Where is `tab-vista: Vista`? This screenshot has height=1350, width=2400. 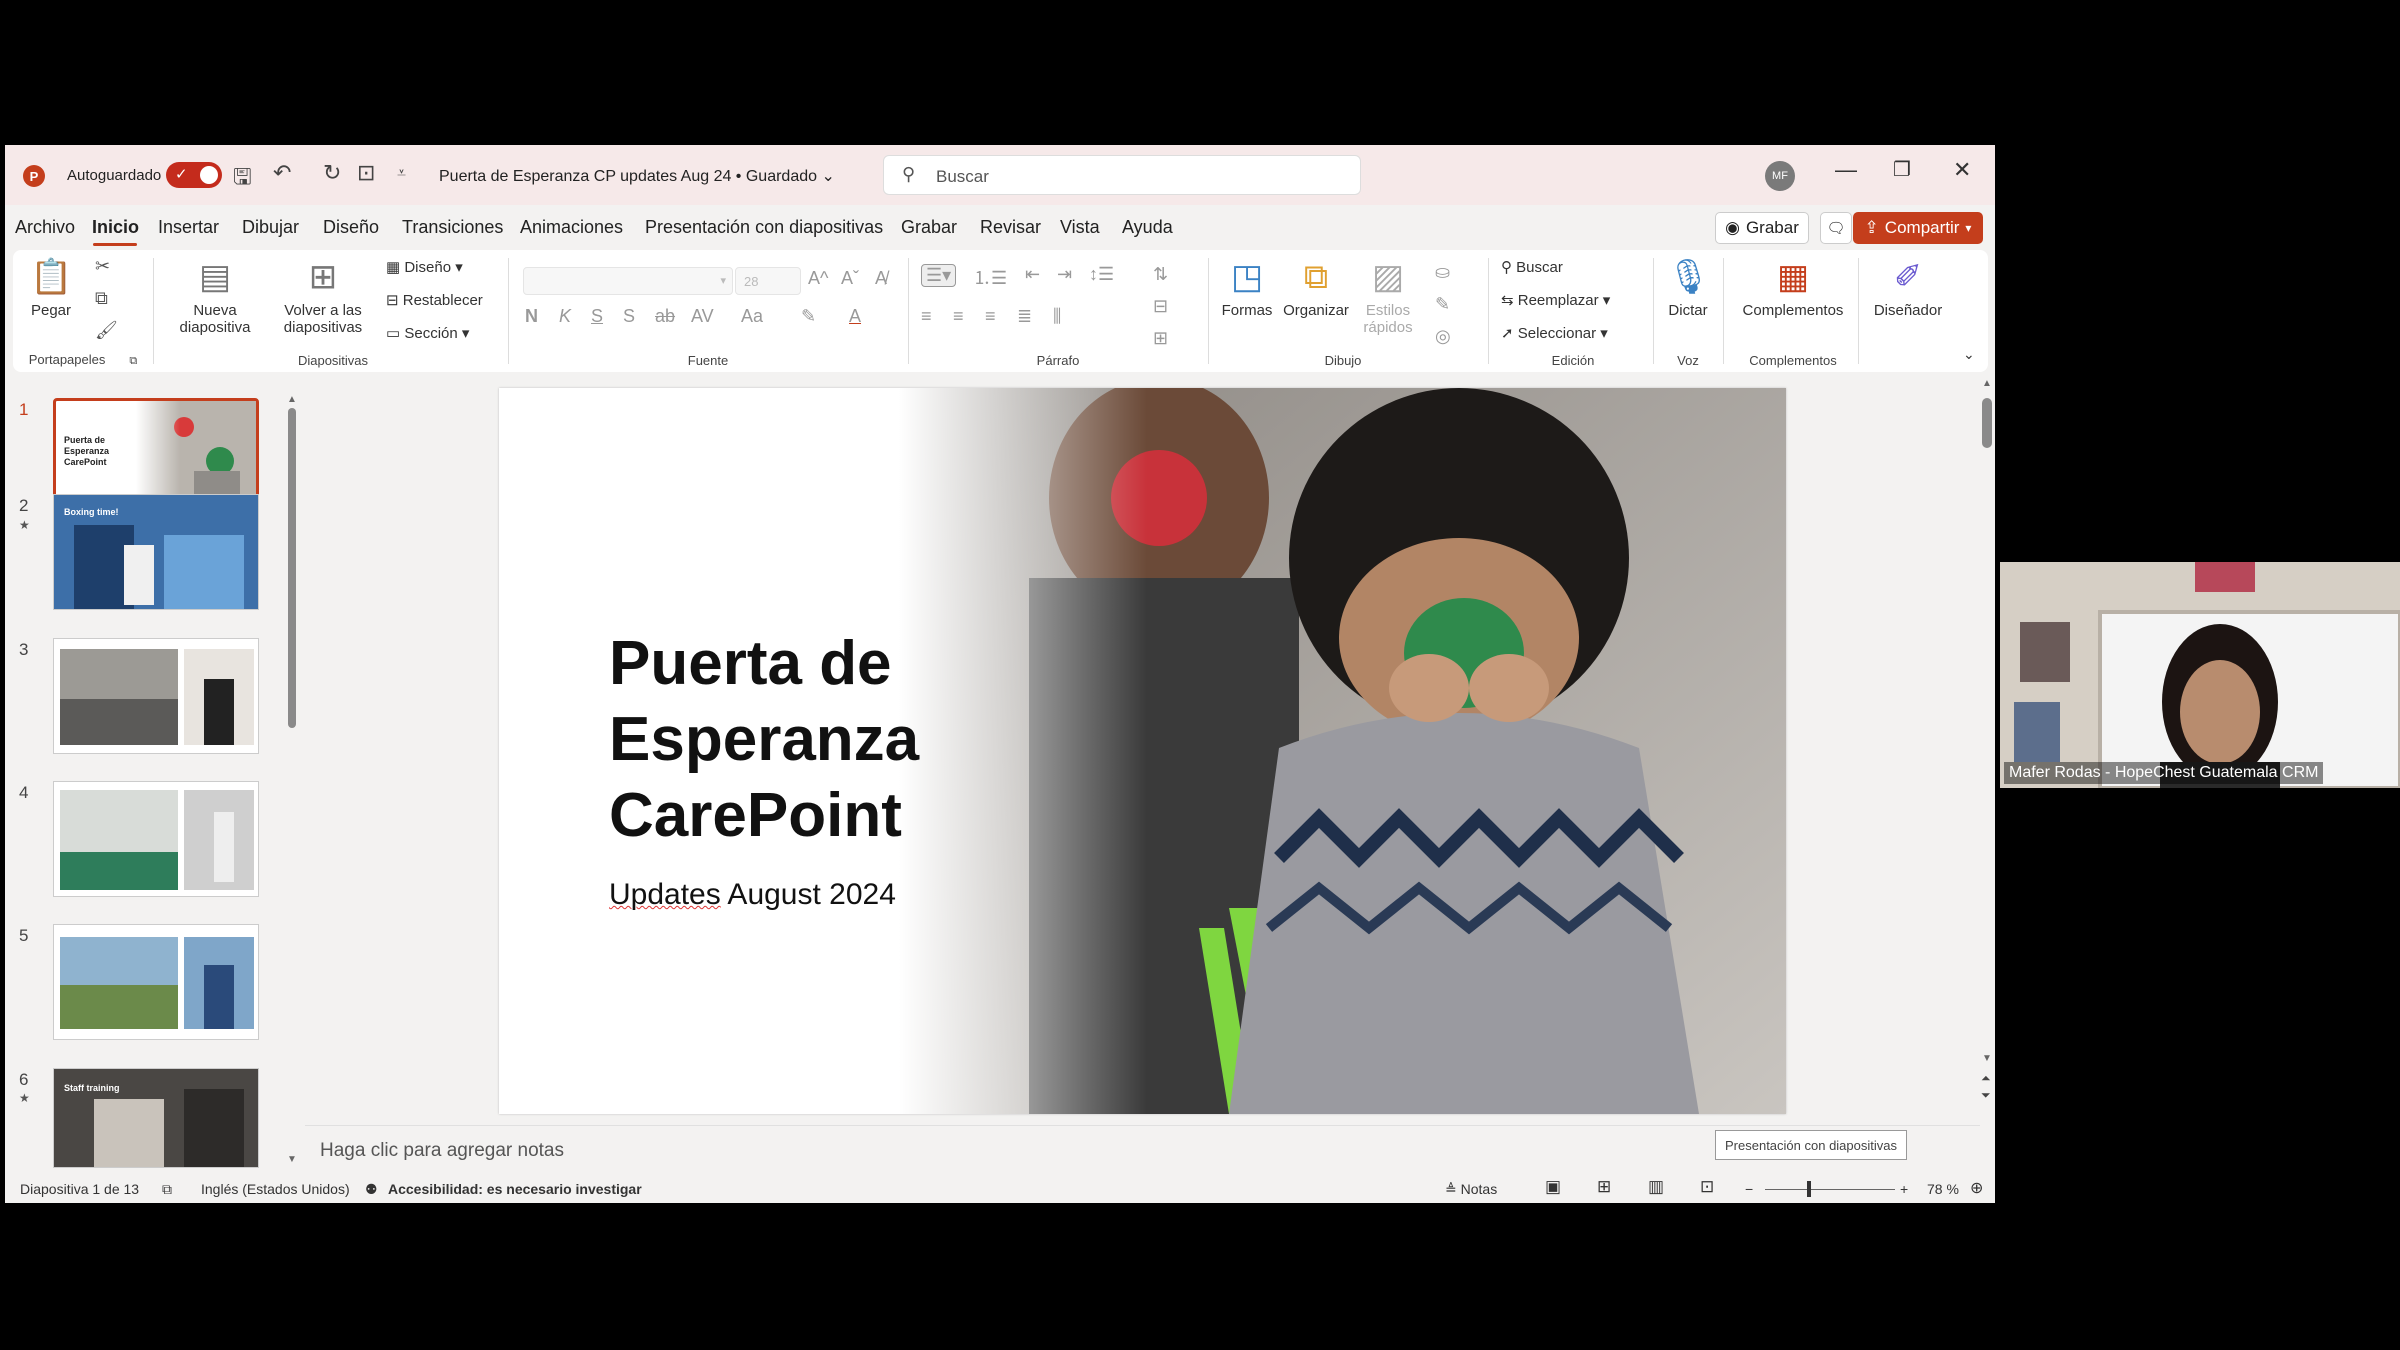
tab-vista: Vista is located at coordinates (1080, 227).